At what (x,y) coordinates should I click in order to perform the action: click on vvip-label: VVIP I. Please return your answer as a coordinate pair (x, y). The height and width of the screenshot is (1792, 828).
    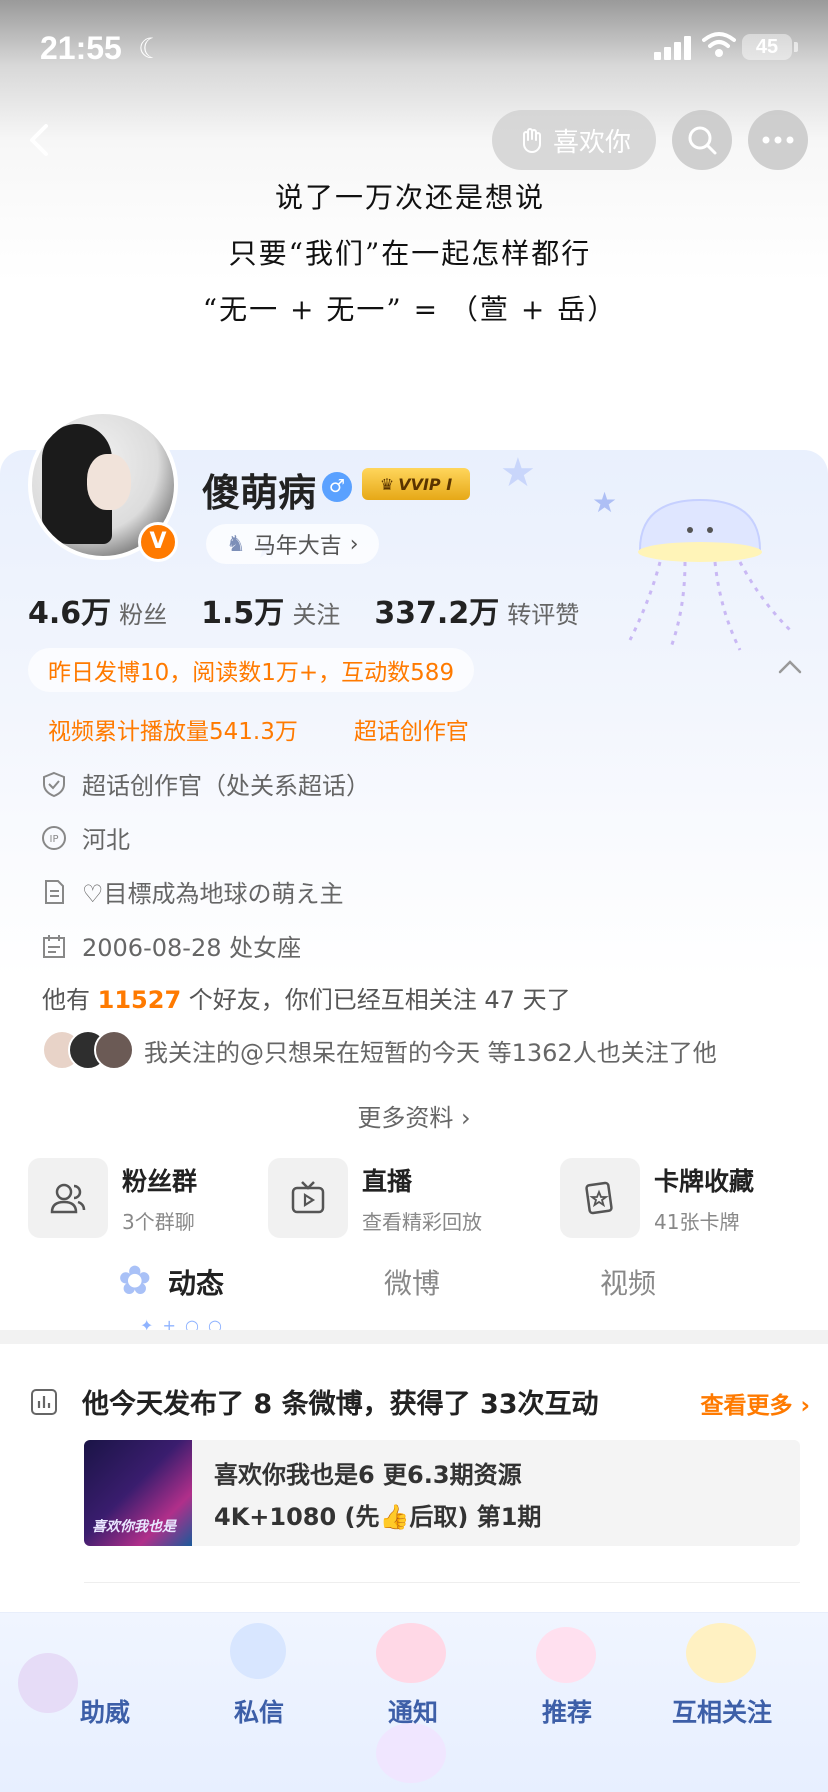
    Looking at the image, I should click on (425, 484).